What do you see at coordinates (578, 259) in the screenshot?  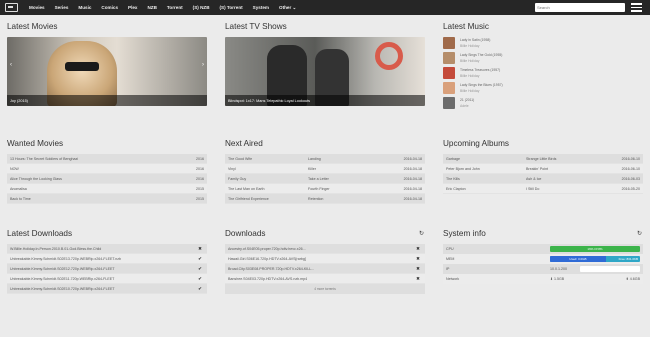 I see `memory-used-fill: Used: 3.0GB` at bounding box center [578, 259].